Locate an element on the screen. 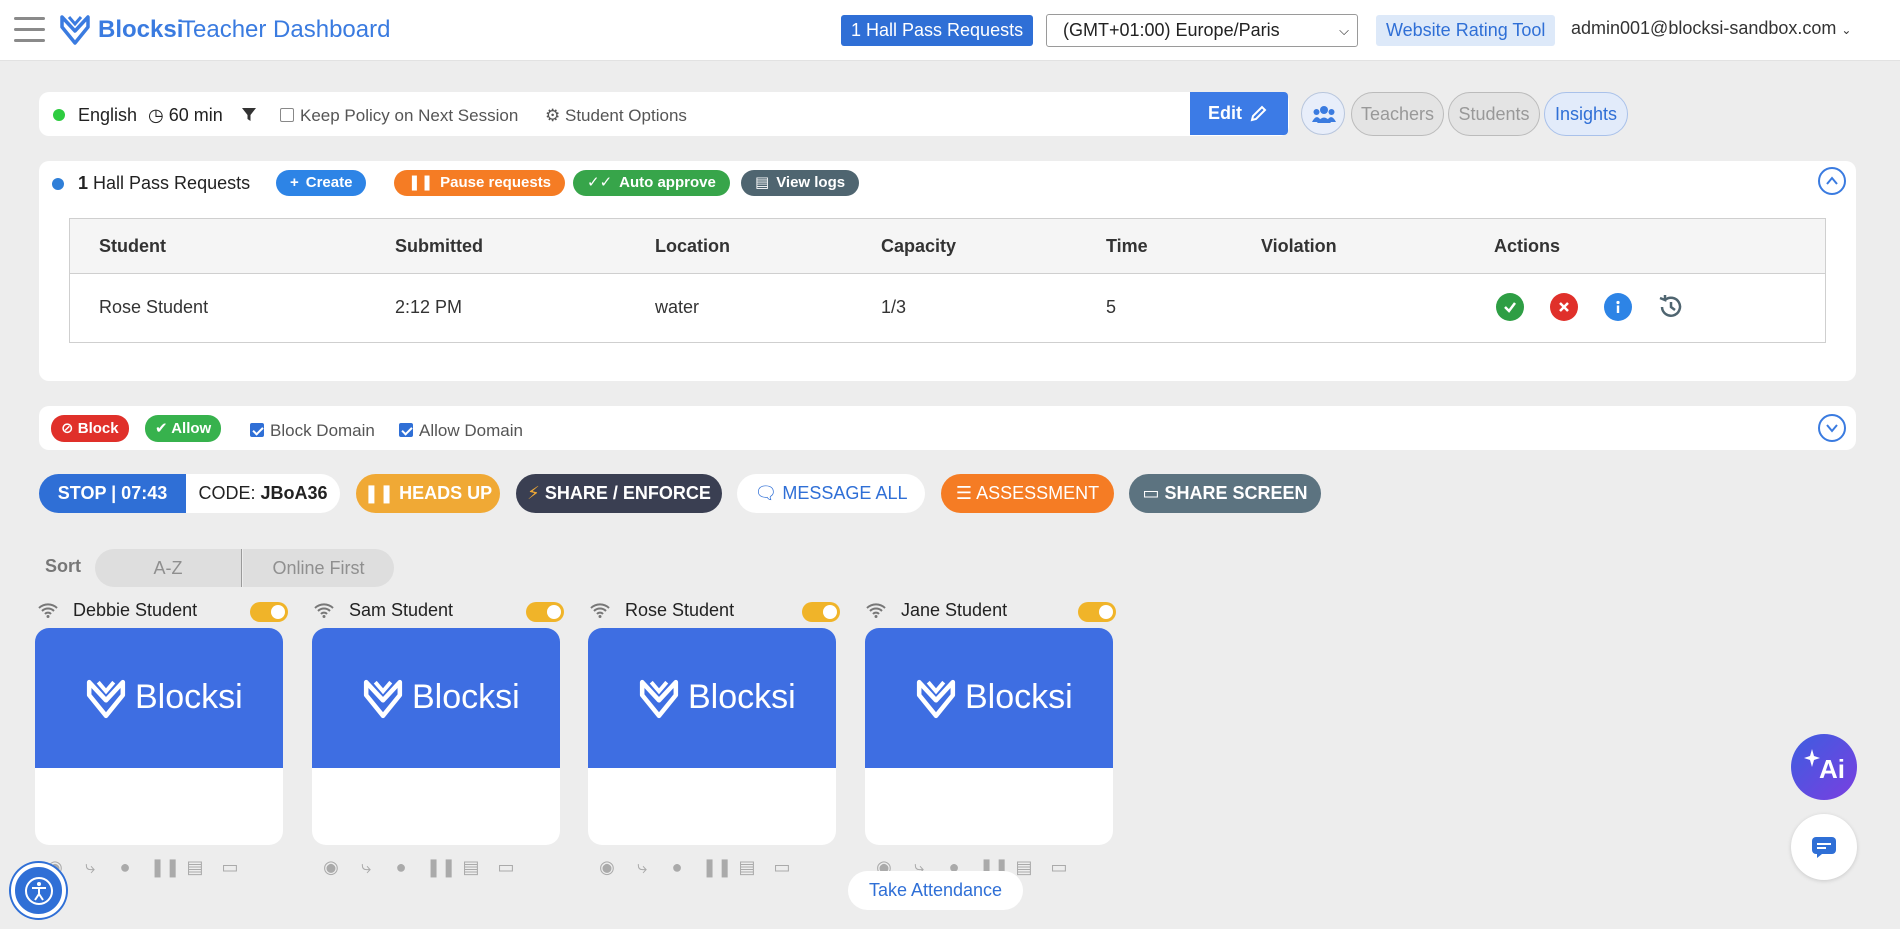  close-icon is located at coordinates (1564, 307).